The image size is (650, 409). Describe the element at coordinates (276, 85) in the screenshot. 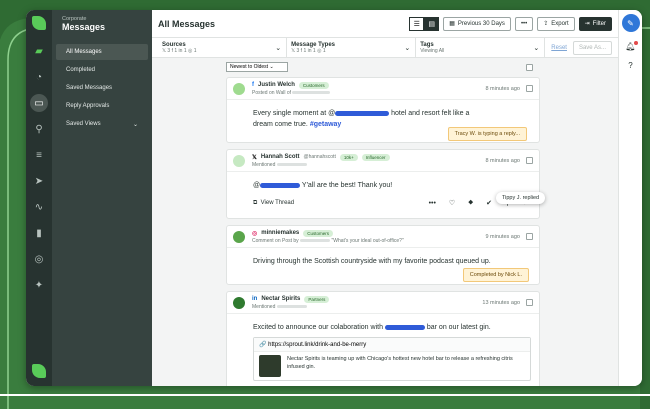

I see `author-name: Justin Welch` at that location.